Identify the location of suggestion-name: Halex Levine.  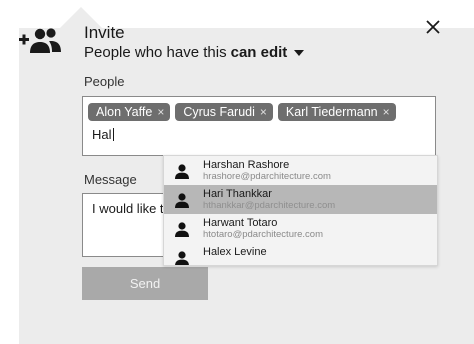
(235, 252).